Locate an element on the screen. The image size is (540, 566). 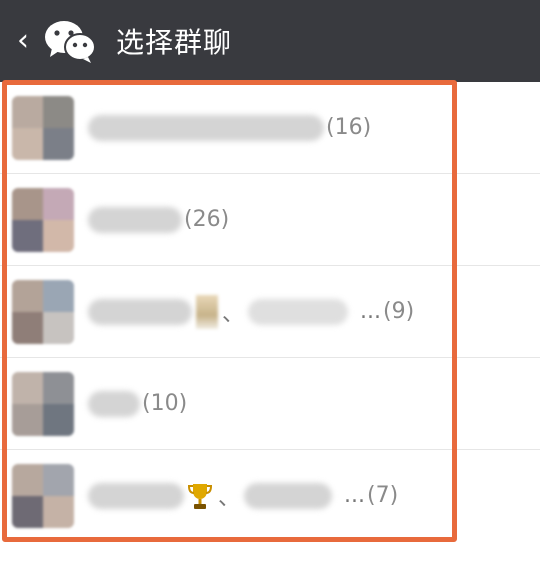
wechat-logo-icon is located at coordinates (70, 42).